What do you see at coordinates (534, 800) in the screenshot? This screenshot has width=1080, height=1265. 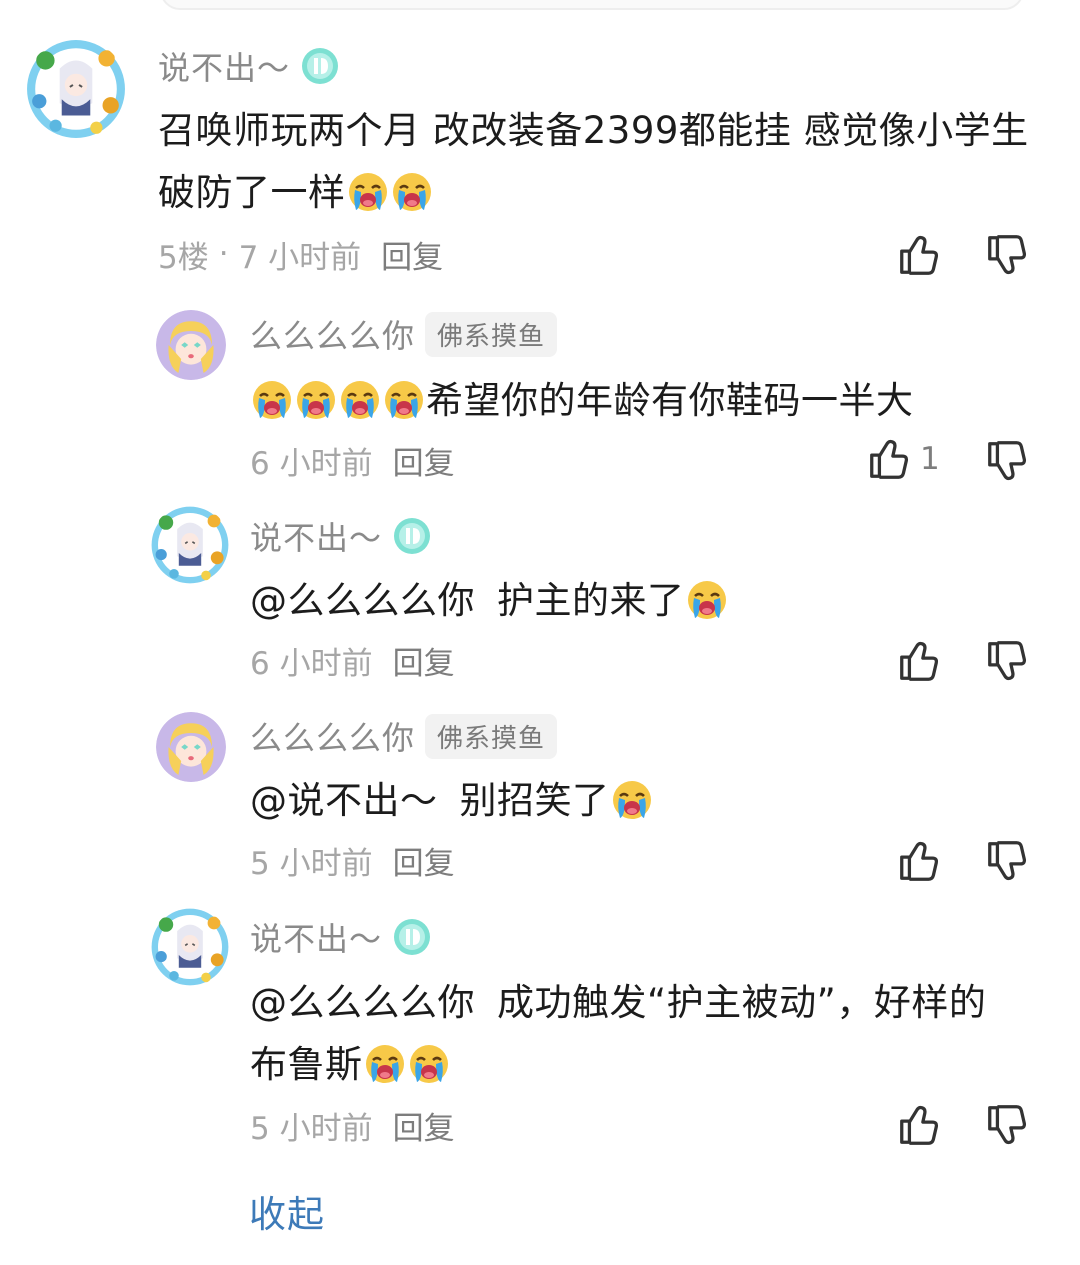 I see `comment-text-body: 别招笑了` at bounding box center [534, 800].